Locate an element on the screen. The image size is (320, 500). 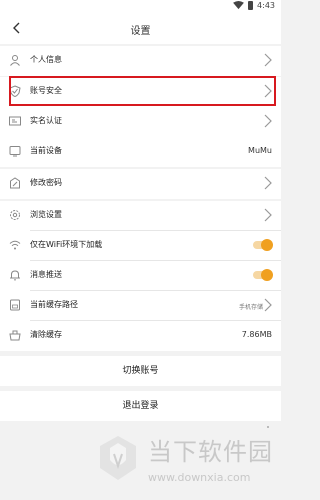
battery-icon is located at coordinates (251, 5).